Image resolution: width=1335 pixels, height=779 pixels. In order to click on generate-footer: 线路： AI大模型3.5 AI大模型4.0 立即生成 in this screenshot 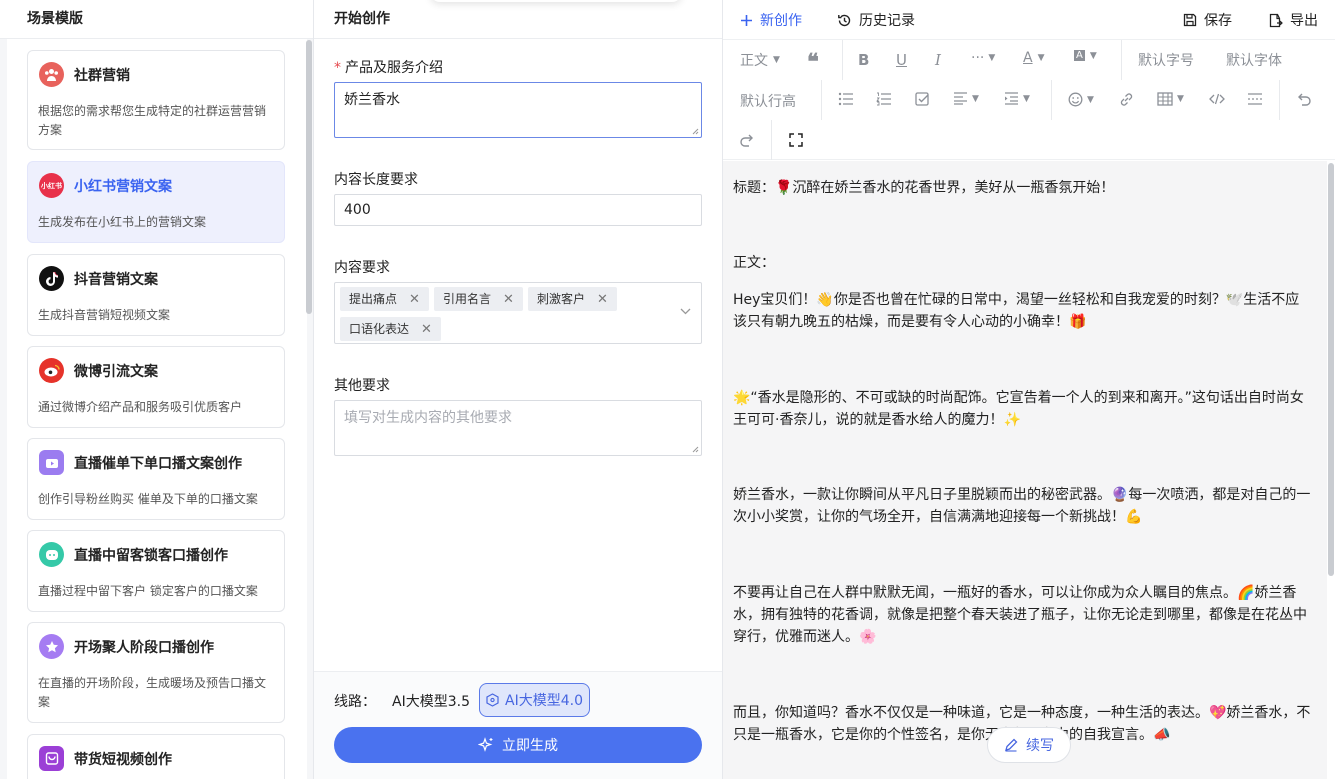, I will do `click(518, 725)`.